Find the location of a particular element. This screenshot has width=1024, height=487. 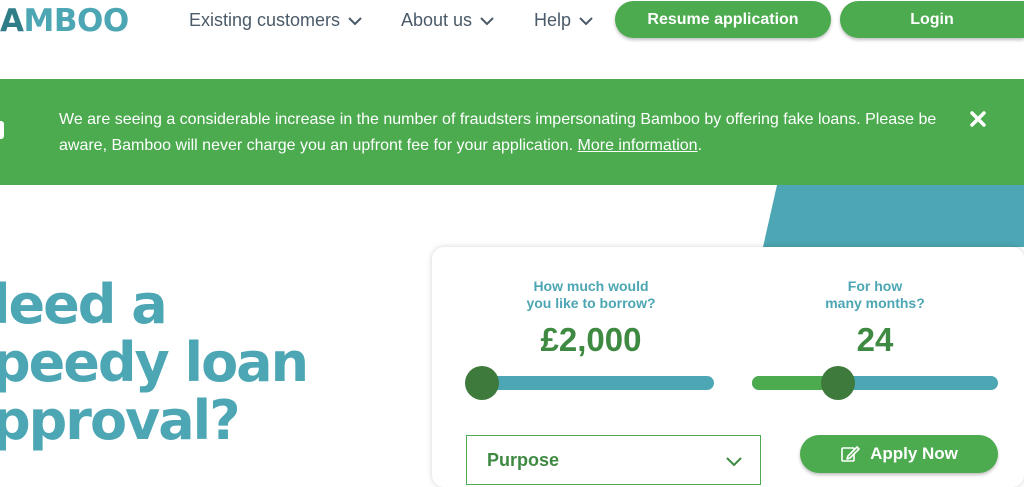

hero-heading: leed a peedy loan pproval? is located at coordinates (154, 362).